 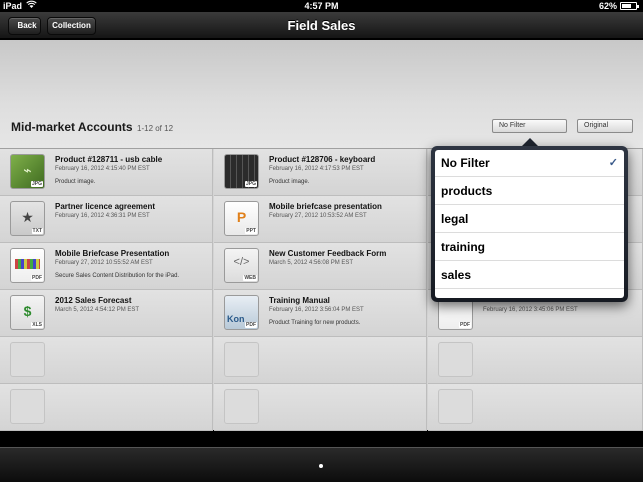 What do you see at coordinates (27, 265) in the screenshot?
I see `pdf-document-icon: PDF` at bounding box center [27, 265].